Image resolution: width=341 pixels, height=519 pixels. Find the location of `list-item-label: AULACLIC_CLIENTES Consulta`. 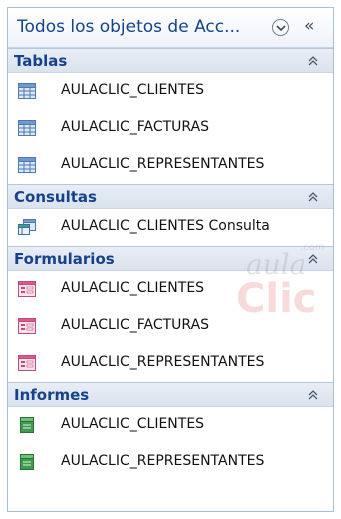

list-item-label: AULACLIC_CLIENTES Consulta is located at coordinates (165, 226).